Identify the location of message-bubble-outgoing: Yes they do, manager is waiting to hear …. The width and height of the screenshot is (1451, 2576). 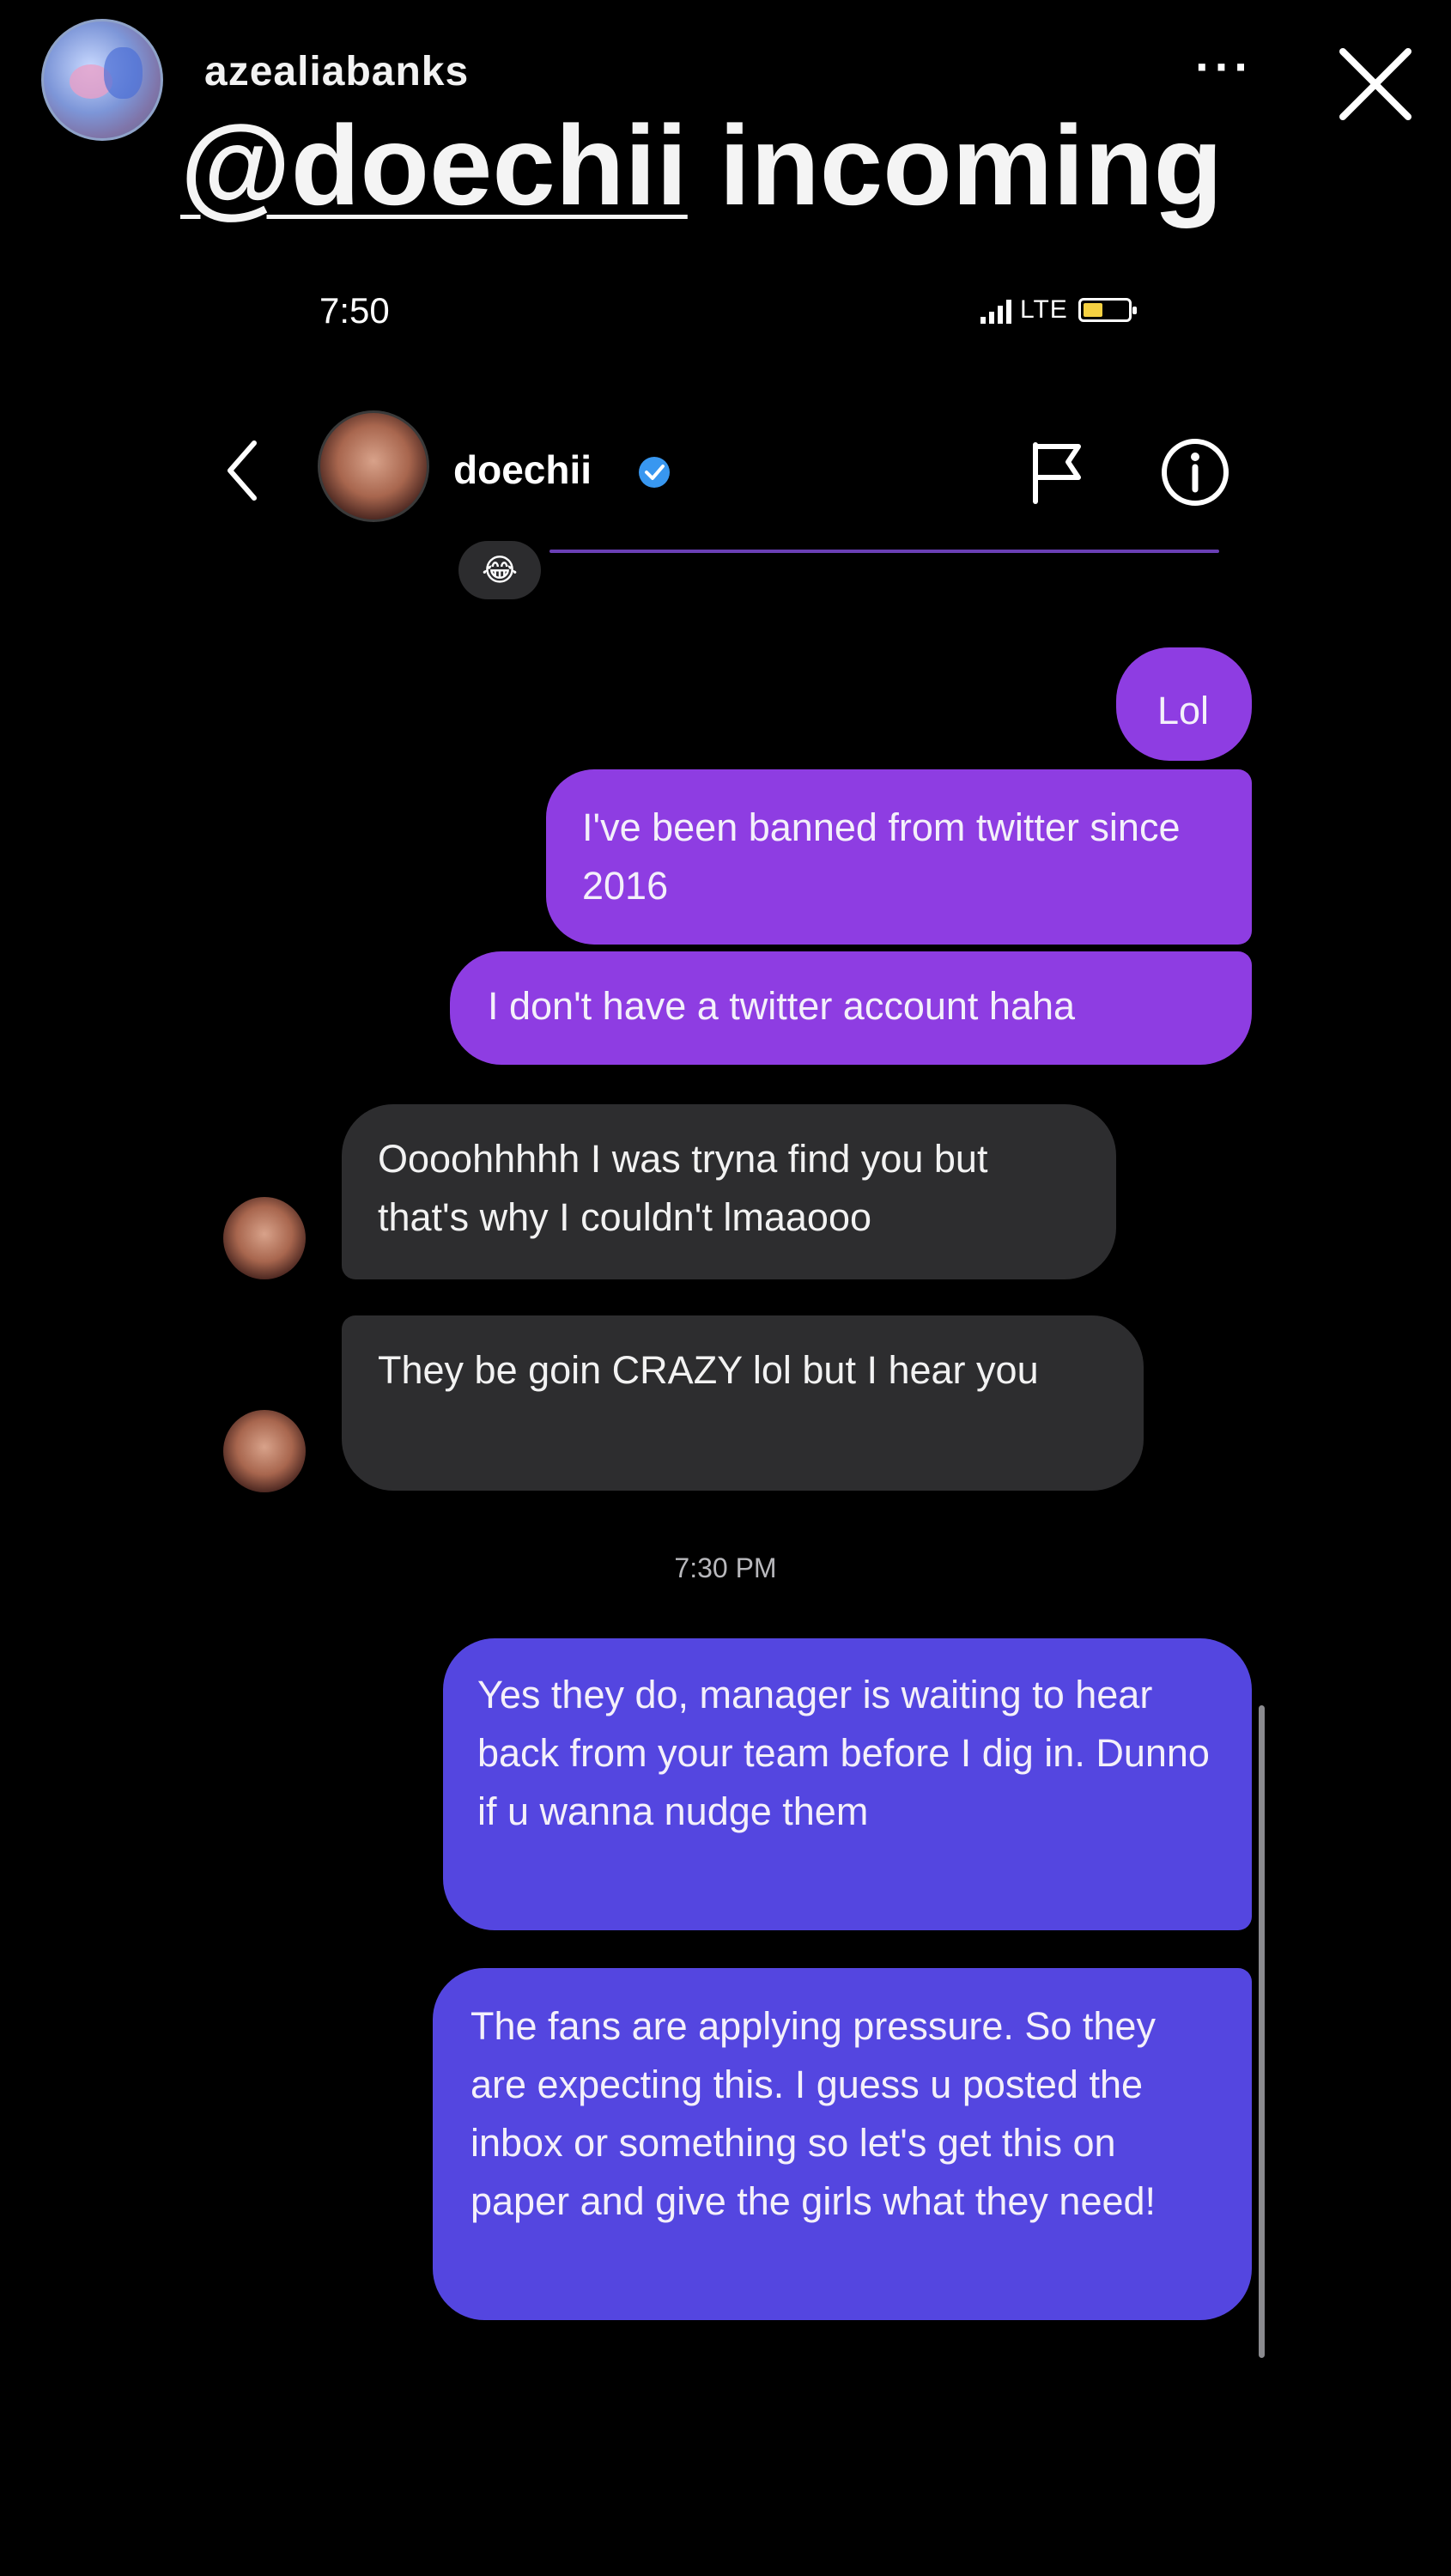
(848, 1784).